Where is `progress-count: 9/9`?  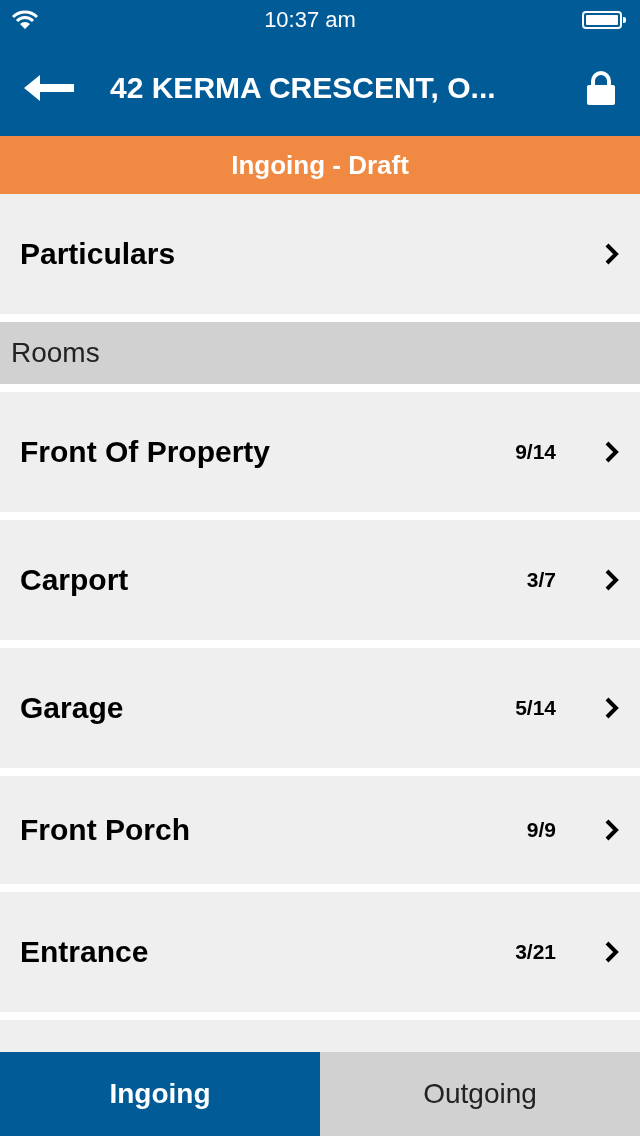
progress-count: 9/9 is located at coordinates (541, 830).